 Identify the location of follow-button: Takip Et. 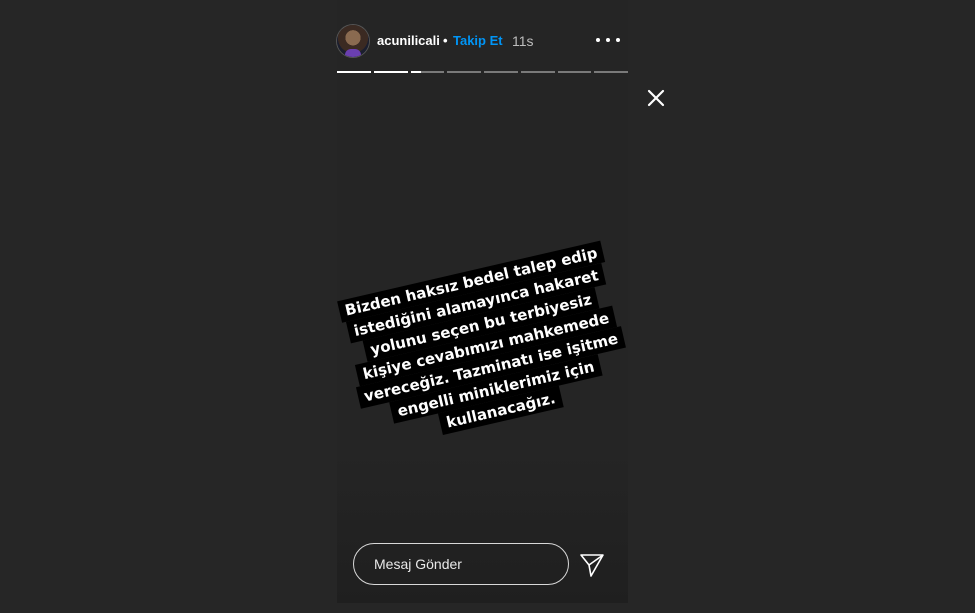
(478, 40).